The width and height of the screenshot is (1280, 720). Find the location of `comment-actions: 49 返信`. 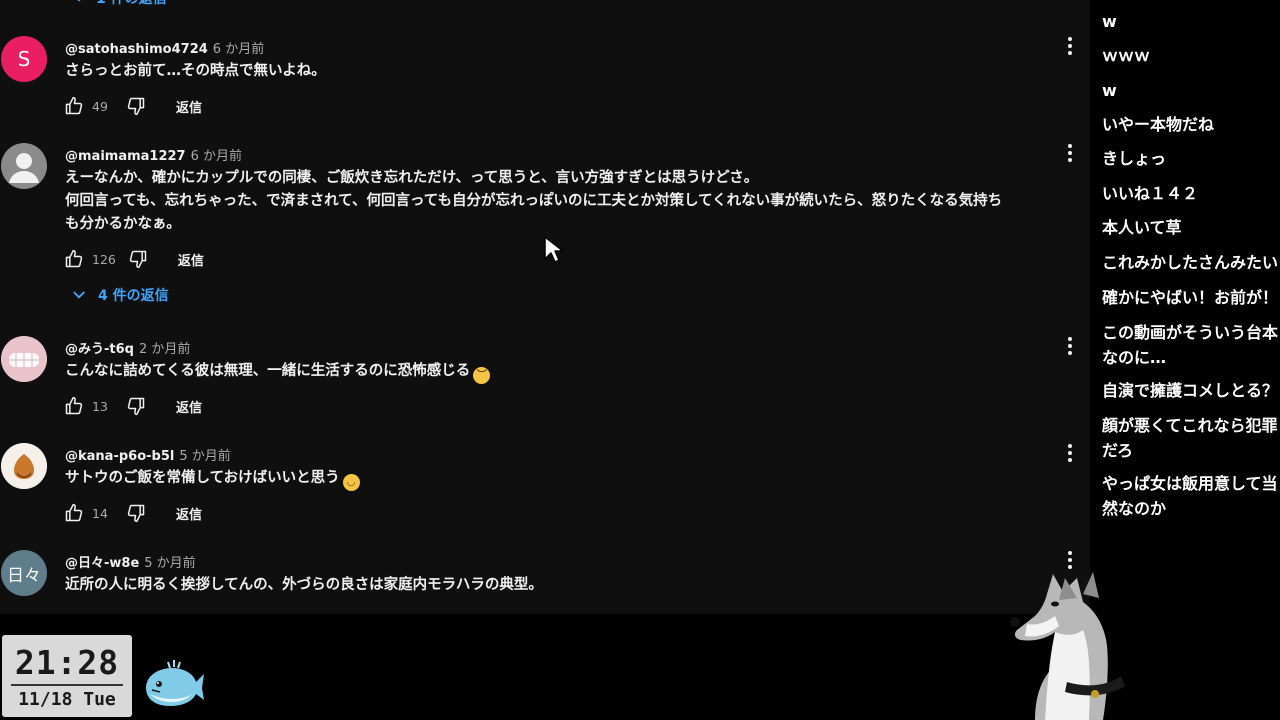

comment-actions: 49 返信 is located at coordinates (133, 106).